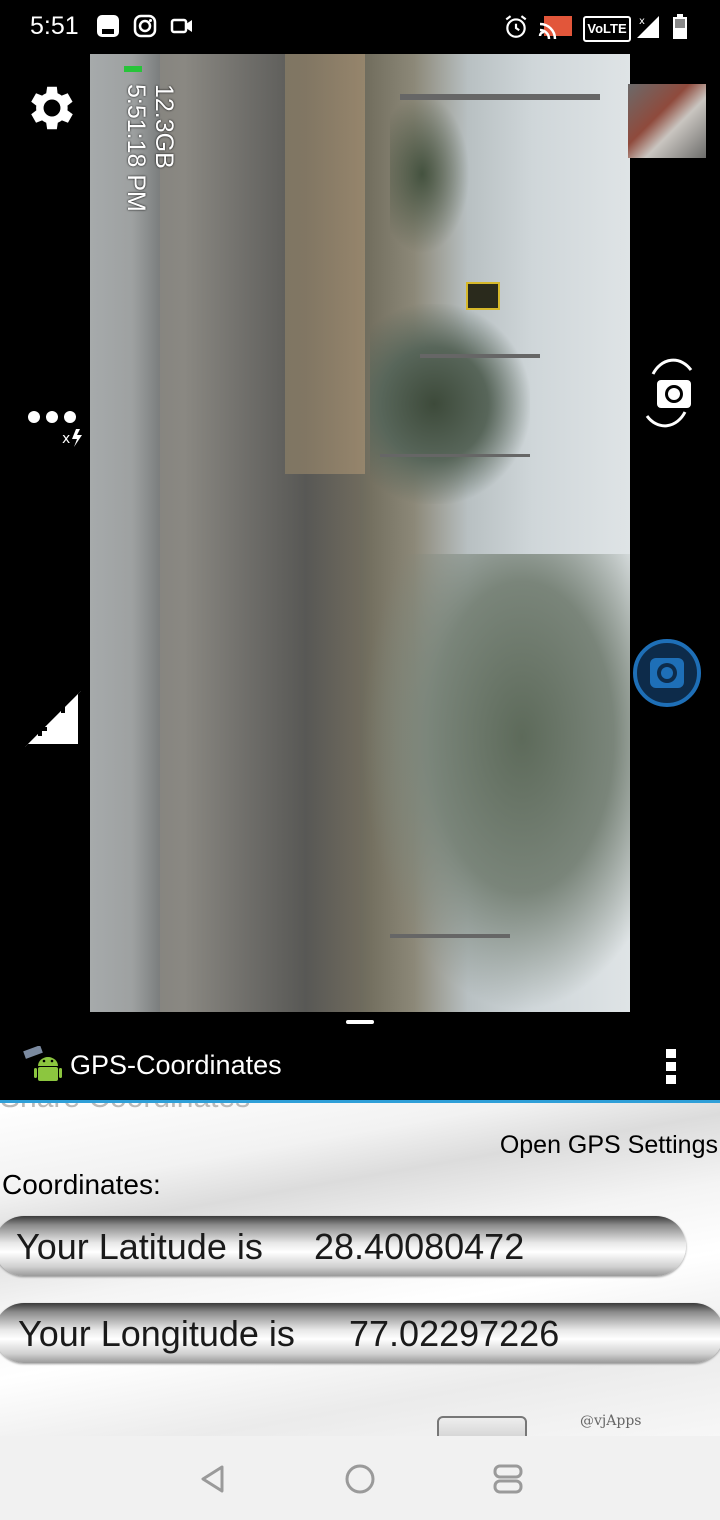  I want to click on share-coordinates-button: Share Coordinates, so click(125, 1109).